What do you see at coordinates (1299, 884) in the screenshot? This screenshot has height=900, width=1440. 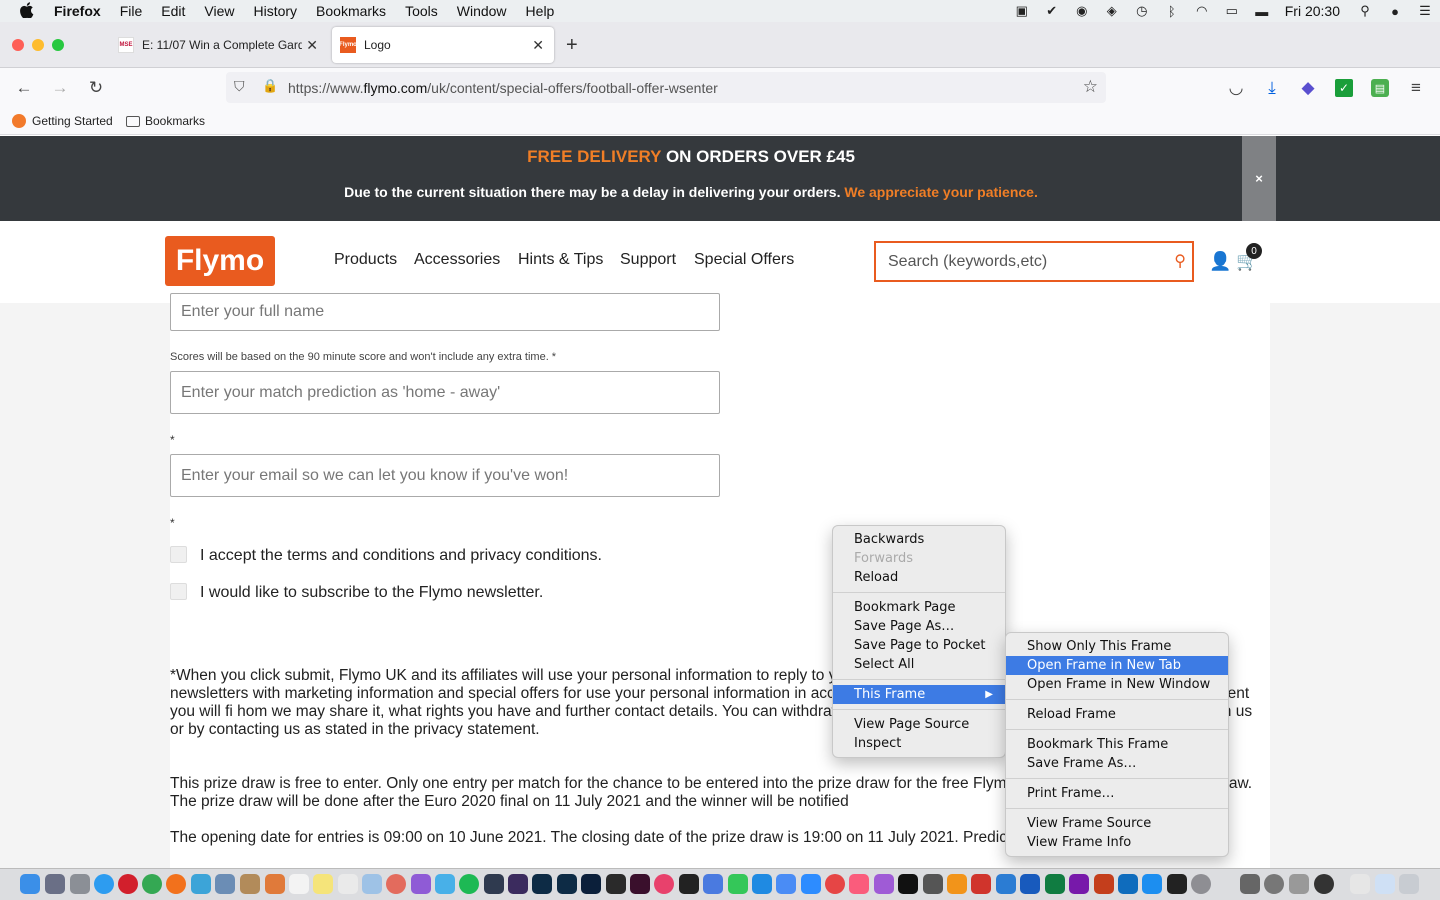 I see `screenshot-icon` at bounding box center [1299, 884].